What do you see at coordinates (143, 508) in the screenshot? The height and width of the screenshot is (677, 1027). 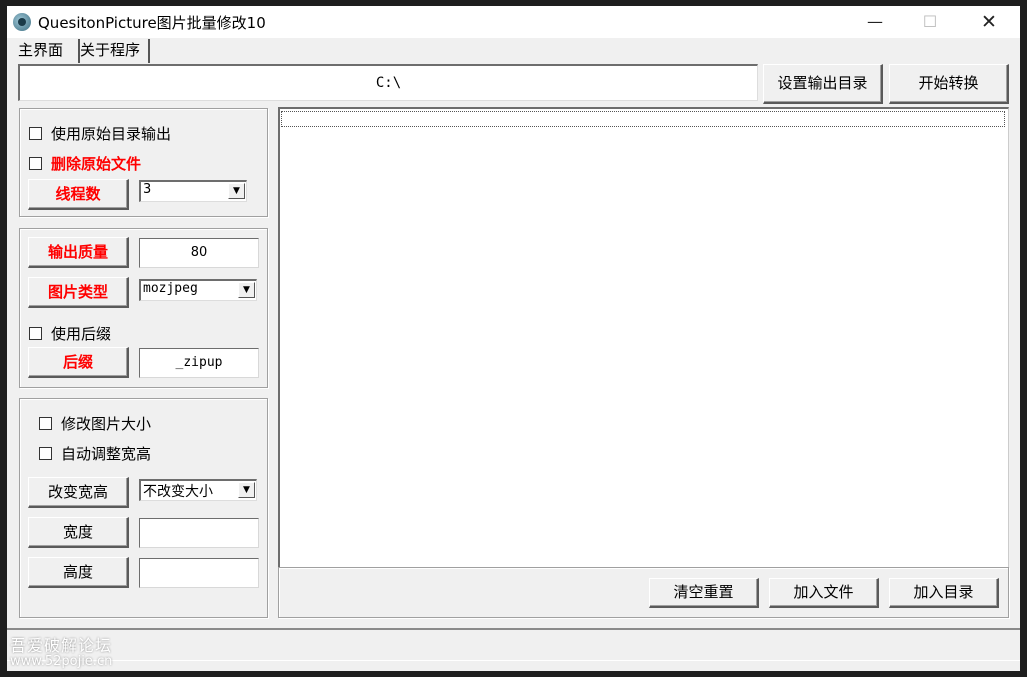 I see `resize-group: 修改图片大小 自动调整宽高 改变宽高 不改变大小 ▼ 宽度 高度` at bounding box center [143, 508].